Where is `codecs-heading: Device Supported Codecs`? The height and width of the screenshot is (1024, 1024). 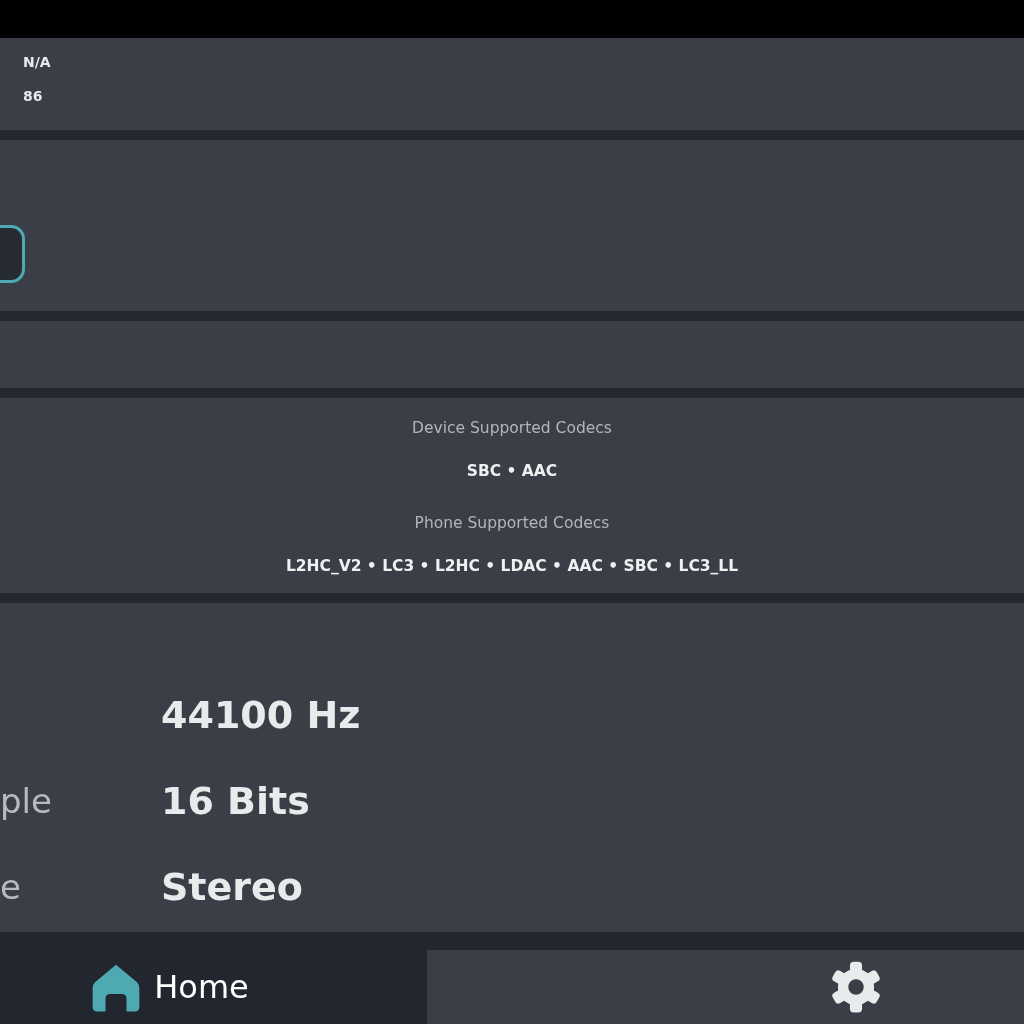 codecs-heading: Device Supported Codecs is located at coordinates (512, 428).